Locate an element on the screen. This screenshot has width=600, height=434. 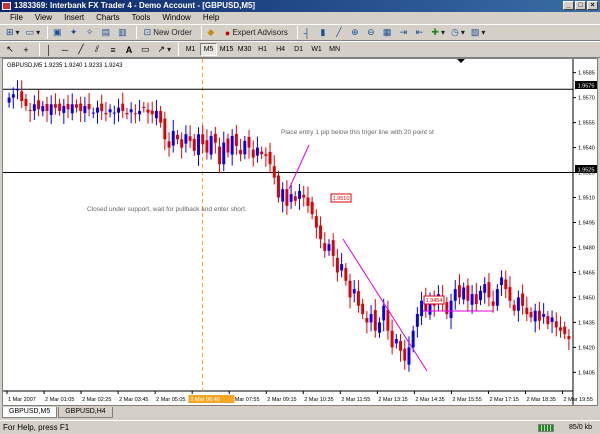
bar-chart-icon: ┤ is located at coordinates (308, 33).